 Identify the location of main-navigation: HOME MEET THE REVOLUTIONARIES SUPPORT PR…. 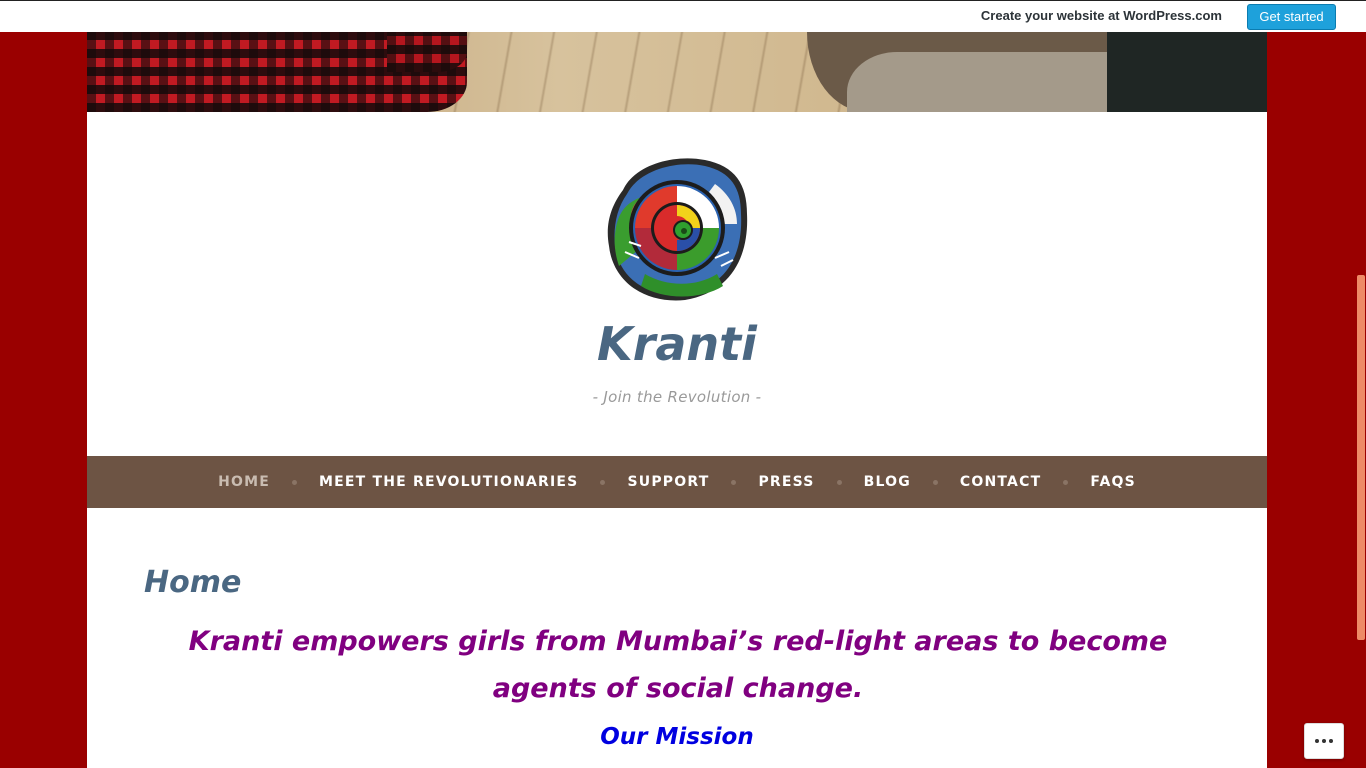
(677, 482).